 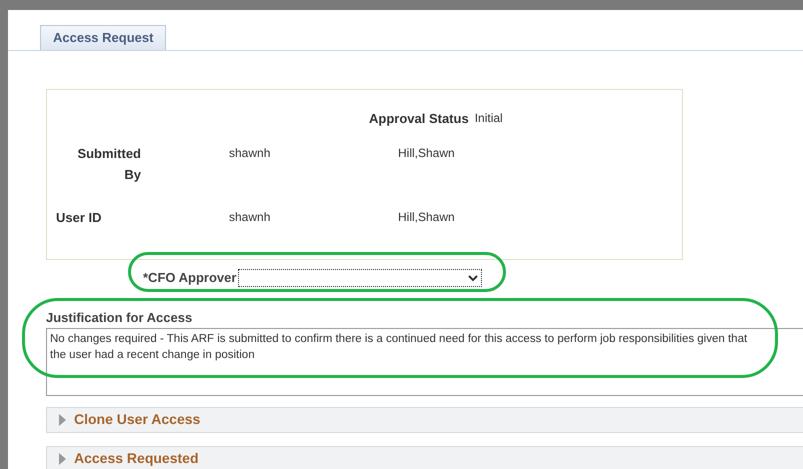 I want to click on cfo-approver-select, so click(x=360, y=278).